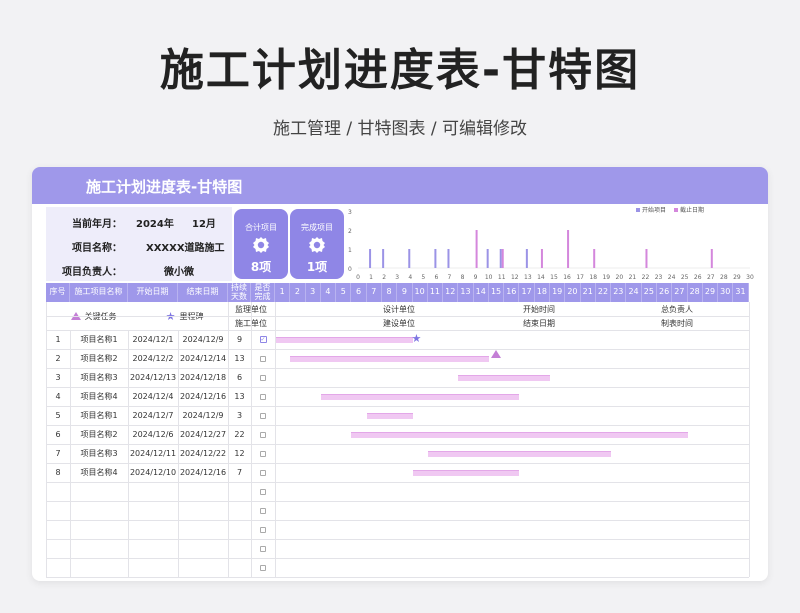 The image size is (800, 613). What do you see at coordinates (400, 185) in the screenshot?
I see `card-header: 施工计划进度表-甘特图` at bounding box center [400, 185].